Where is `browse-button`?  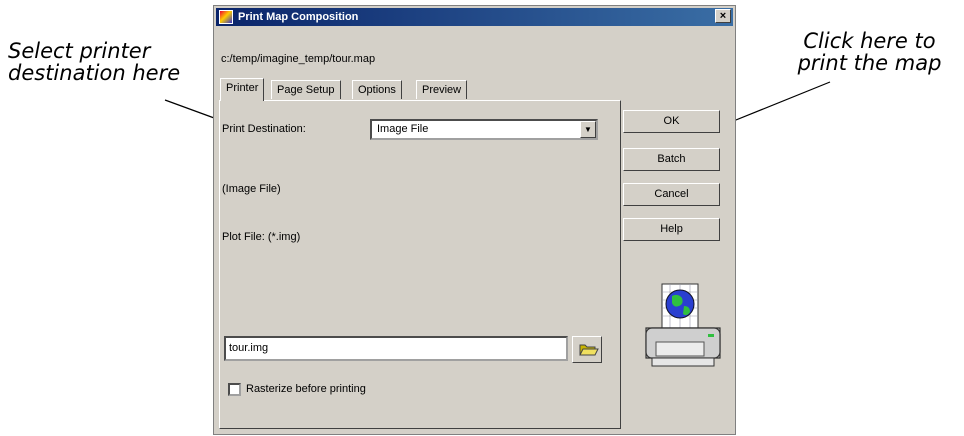 browse-button is located at coordinates (587, 349).